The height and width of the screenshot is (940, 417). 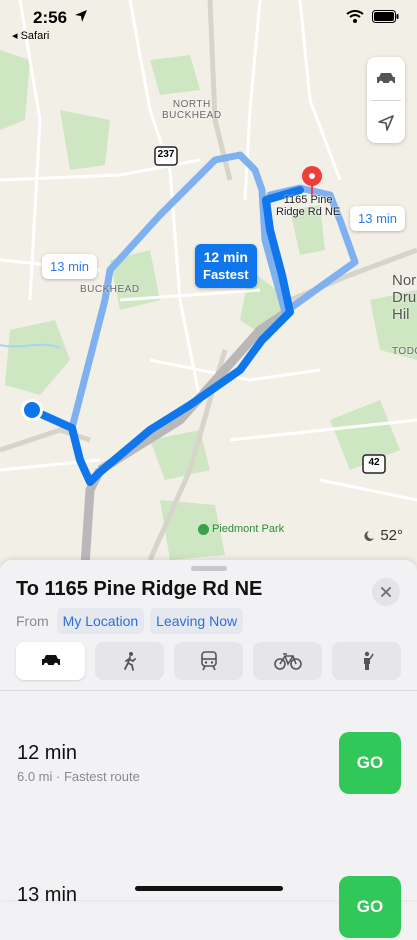 I want to click on label-north-buckhead: NORTH BUCKHEAD, so click(x=192, y=110).